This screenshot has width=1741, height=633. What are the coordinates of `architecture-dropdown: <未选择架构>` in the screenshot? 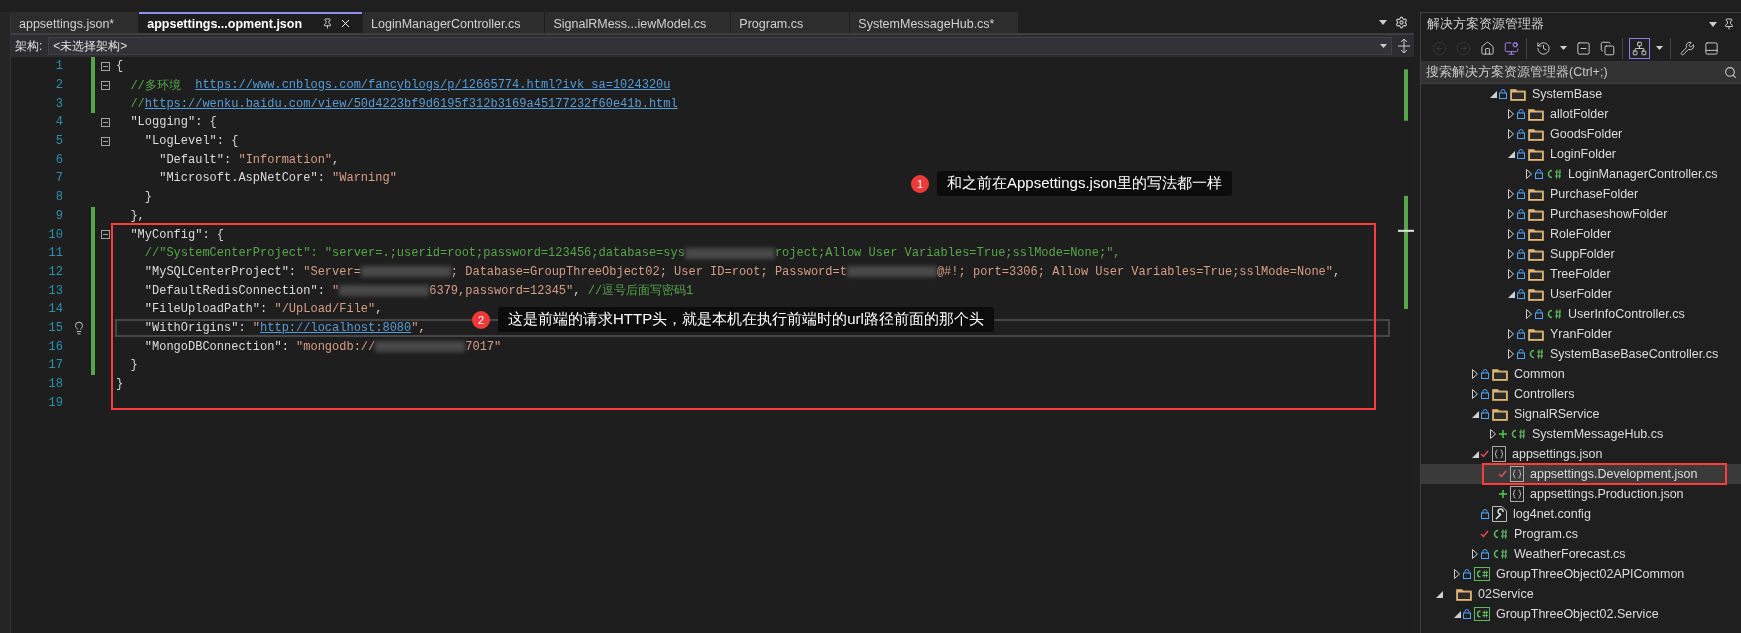 It's located at (720, 46).